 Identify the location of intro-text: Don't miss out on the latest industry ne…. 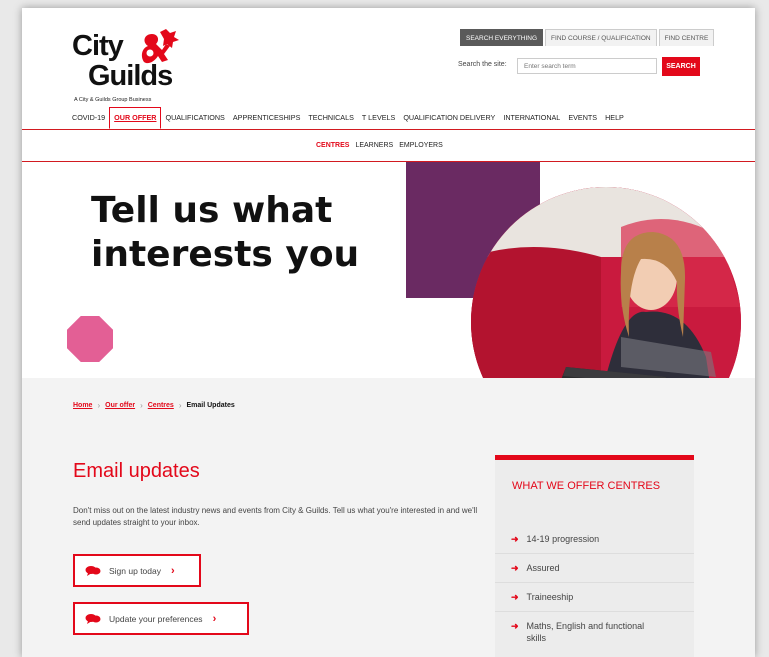
(275, 516).